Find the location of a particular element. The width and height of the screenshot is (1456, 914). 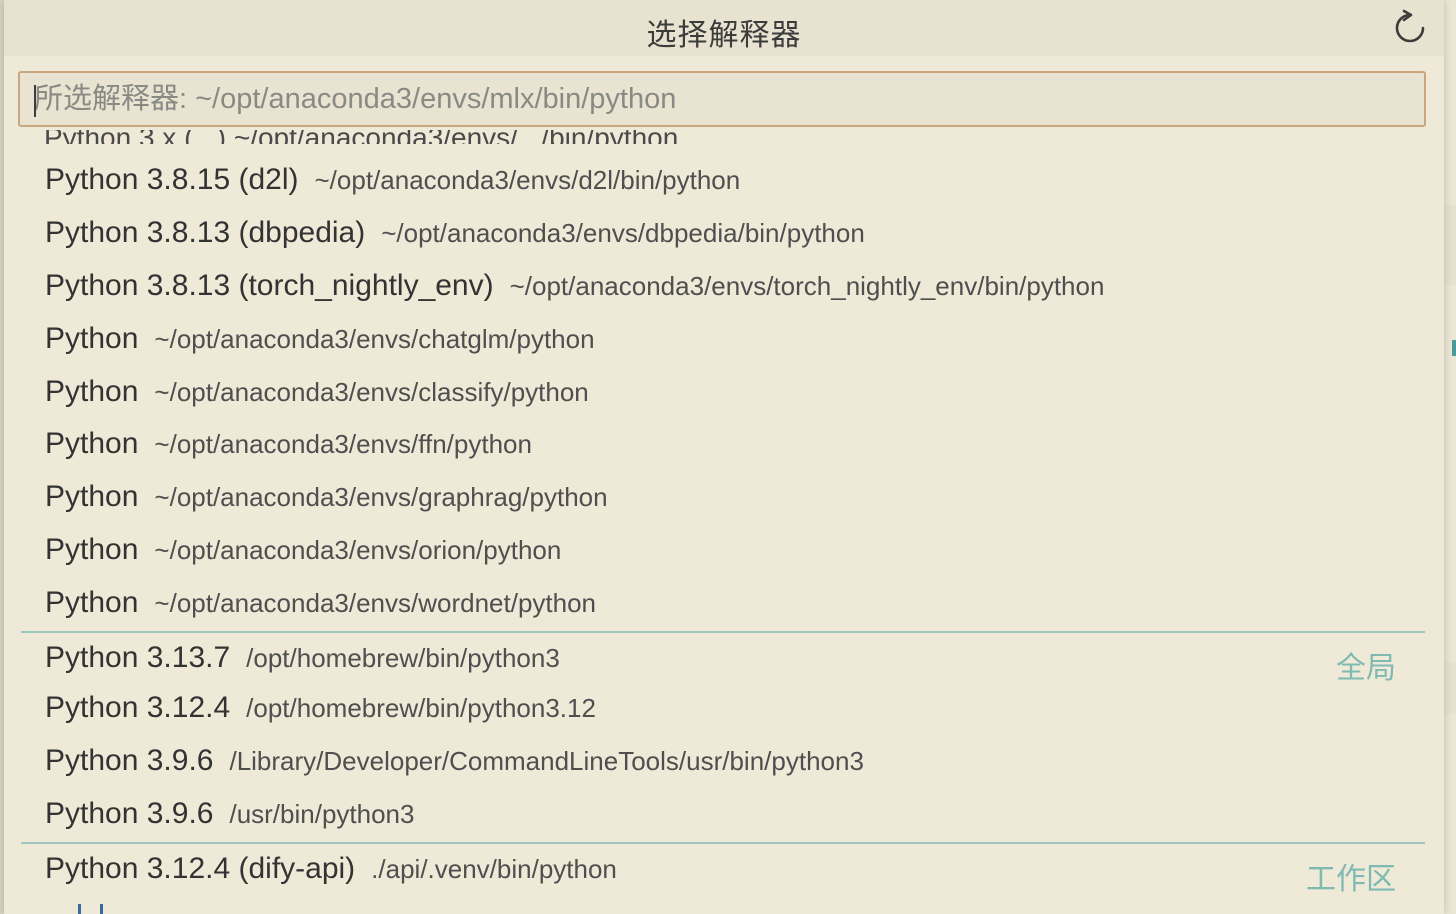

interpreter-search-box is located at coordinates (722, 99).